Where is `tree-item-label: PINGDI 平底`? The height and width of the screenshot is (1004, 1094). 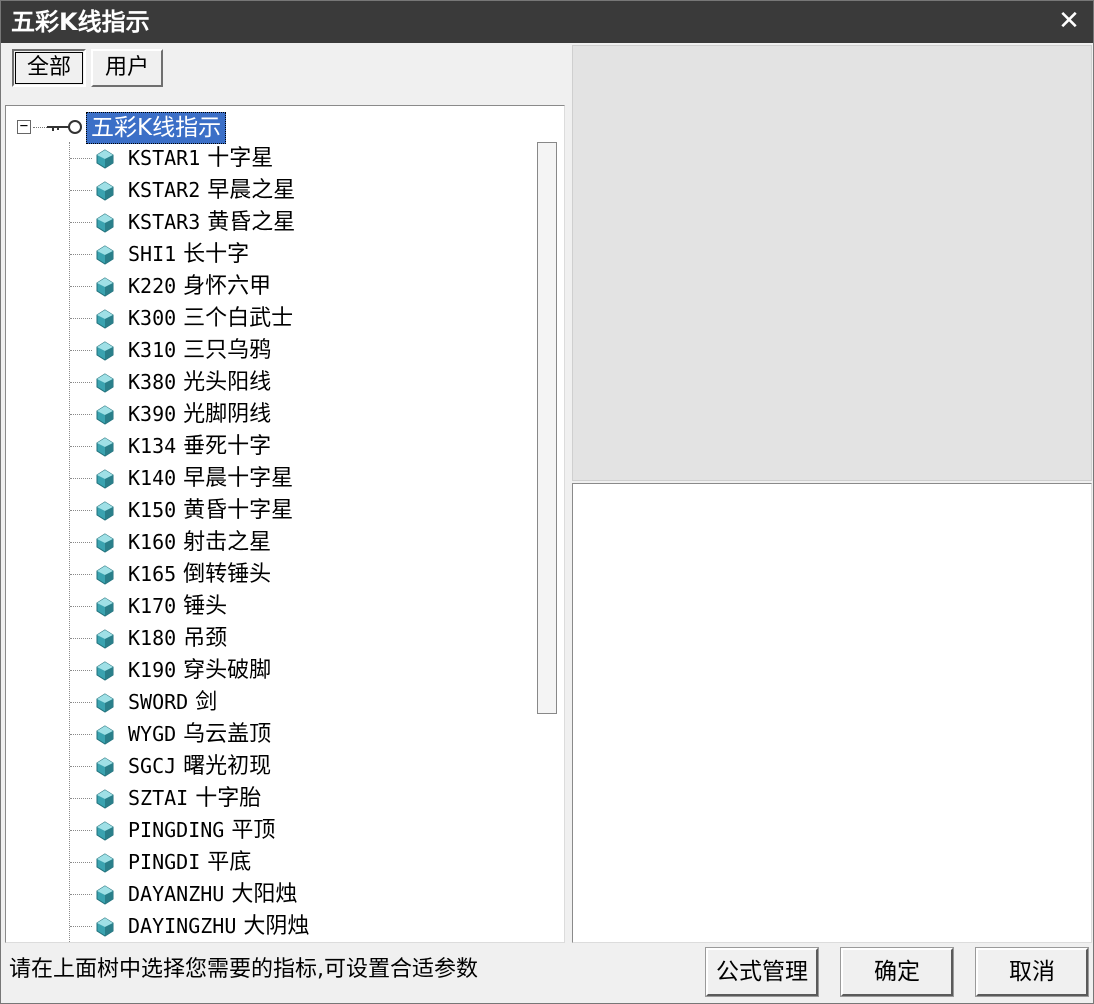
tree-item-label: PINGDI 平底 is located at coordinates (189, 862).